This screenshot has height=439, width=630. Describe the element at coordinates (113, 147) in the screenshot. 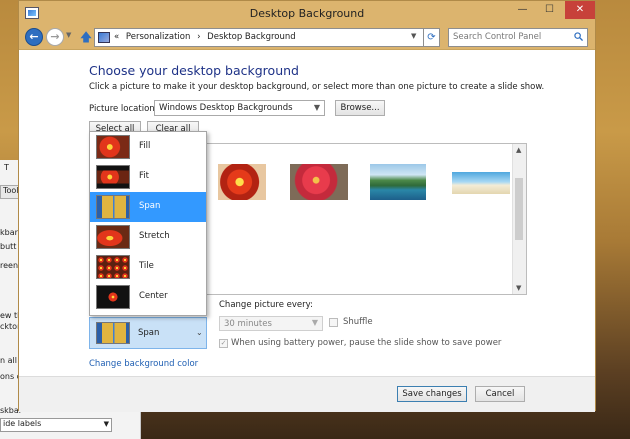

I see `fill-position-icon` at that location.